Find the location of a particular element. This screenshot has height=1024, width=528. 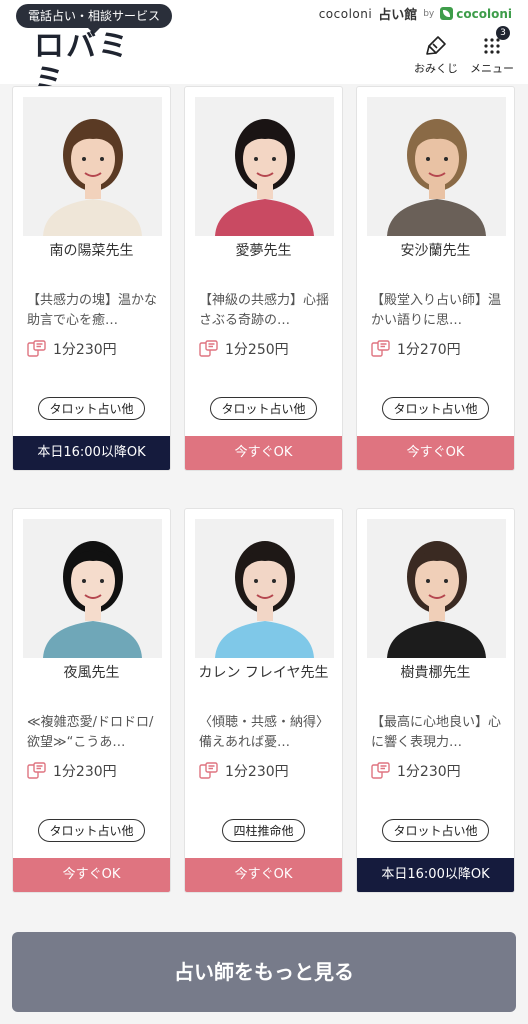

fortune-teller-name: 樹貴梛先生 is located at coordinates (435, 673).